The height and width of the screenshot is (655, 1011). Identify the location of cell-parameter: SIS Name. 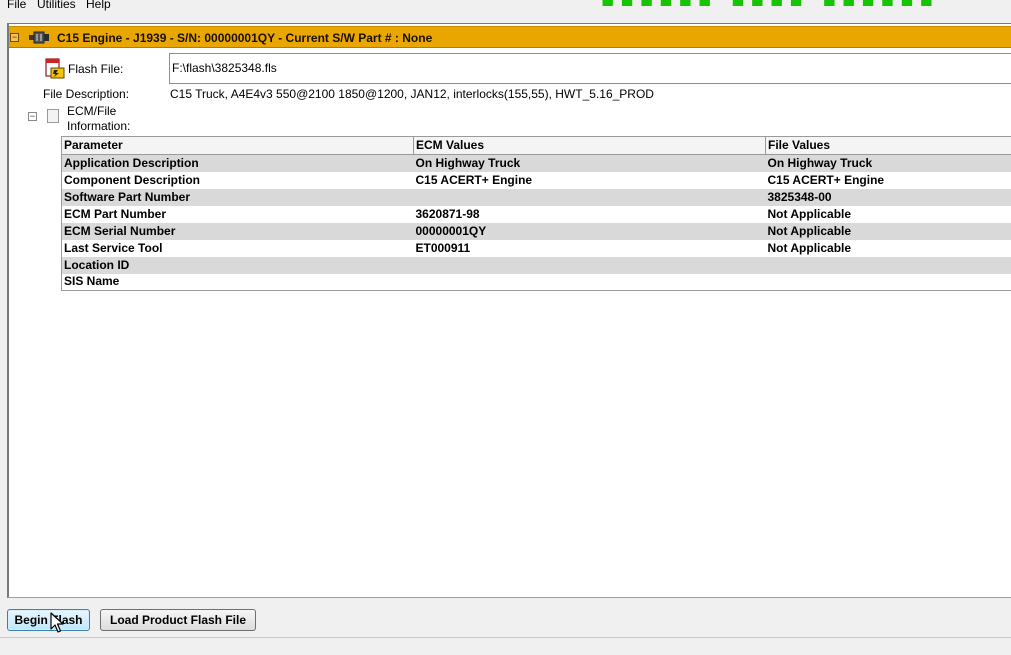
(237, 282).